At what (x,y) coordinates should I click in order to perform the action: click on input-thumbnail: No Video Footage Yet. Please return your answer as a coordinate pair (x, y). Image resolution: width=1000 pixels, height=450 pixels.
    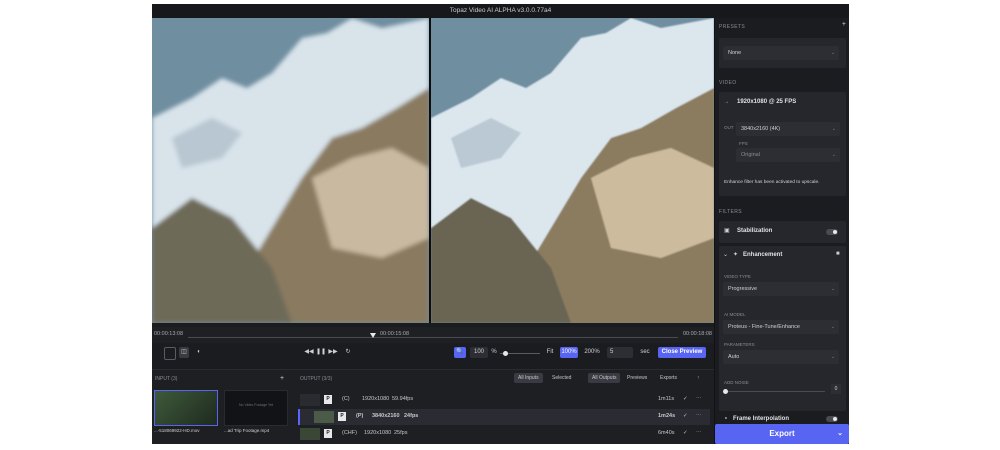
    Looking at the image, I should click on (256, 408).